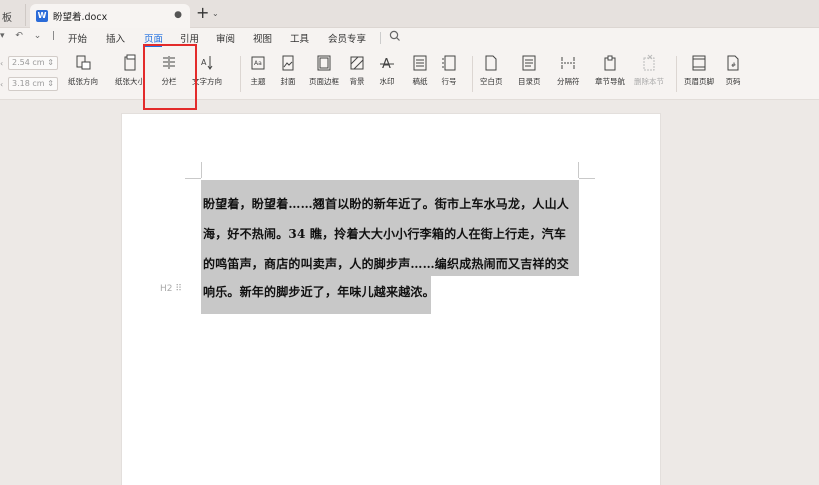 This screenshot has width=819, height=485. Describe the element at coordinates (171, 289) in the screenshot. I see `paragraph-handle: H2 ⠿` at that location.